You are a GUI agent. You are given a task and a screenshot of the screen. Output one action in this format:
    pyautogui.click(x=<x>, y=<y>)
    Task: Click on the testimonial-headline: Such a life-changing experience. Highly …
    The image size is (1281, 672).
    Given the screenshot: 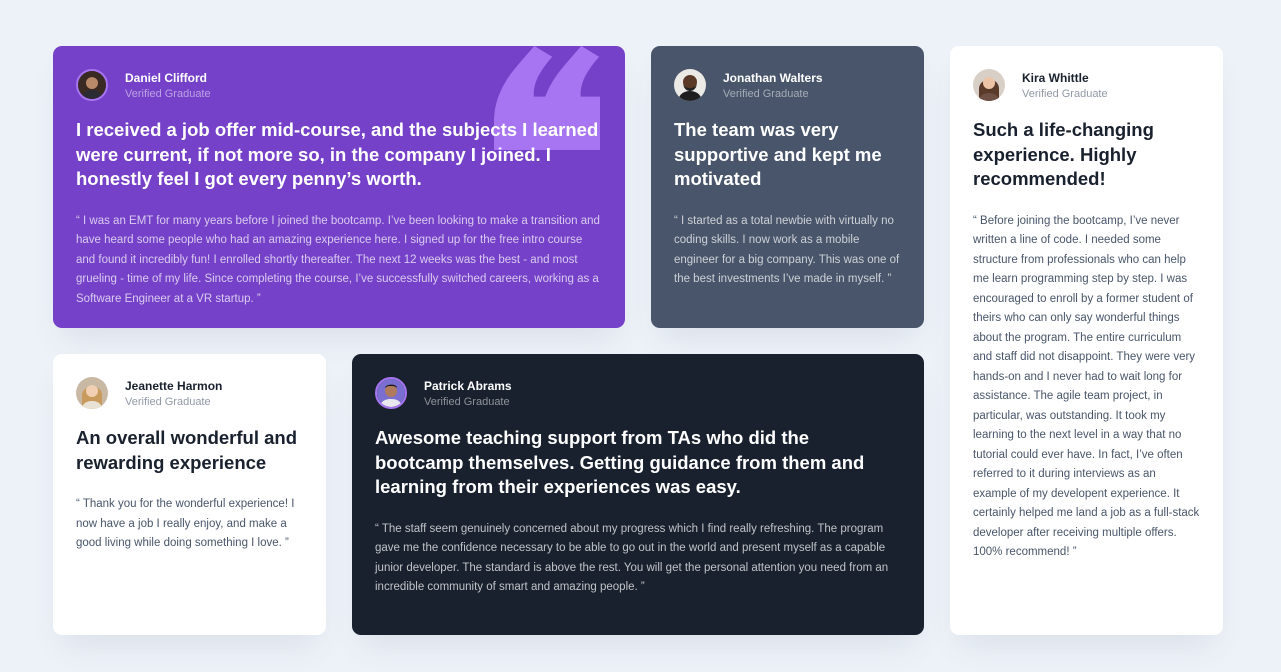 What is the action you would take?
    pyautogui.click(x=1063, y=154)
    